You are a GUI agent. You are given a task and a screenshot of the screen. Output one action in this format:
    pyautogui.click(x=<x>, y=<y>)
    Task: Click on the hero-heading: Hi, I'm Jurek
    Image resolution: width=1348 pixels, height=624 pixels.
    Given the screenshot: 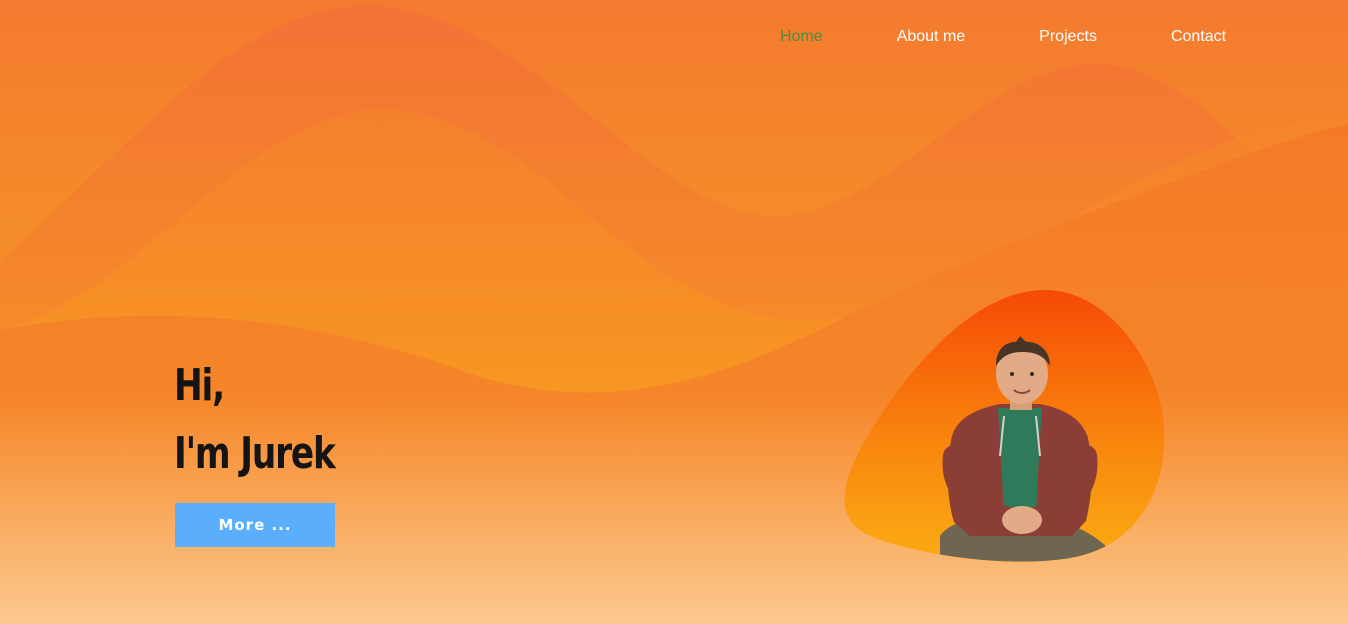 What is the action you would take?
    pyautogui.click(x=255, y=420)
    